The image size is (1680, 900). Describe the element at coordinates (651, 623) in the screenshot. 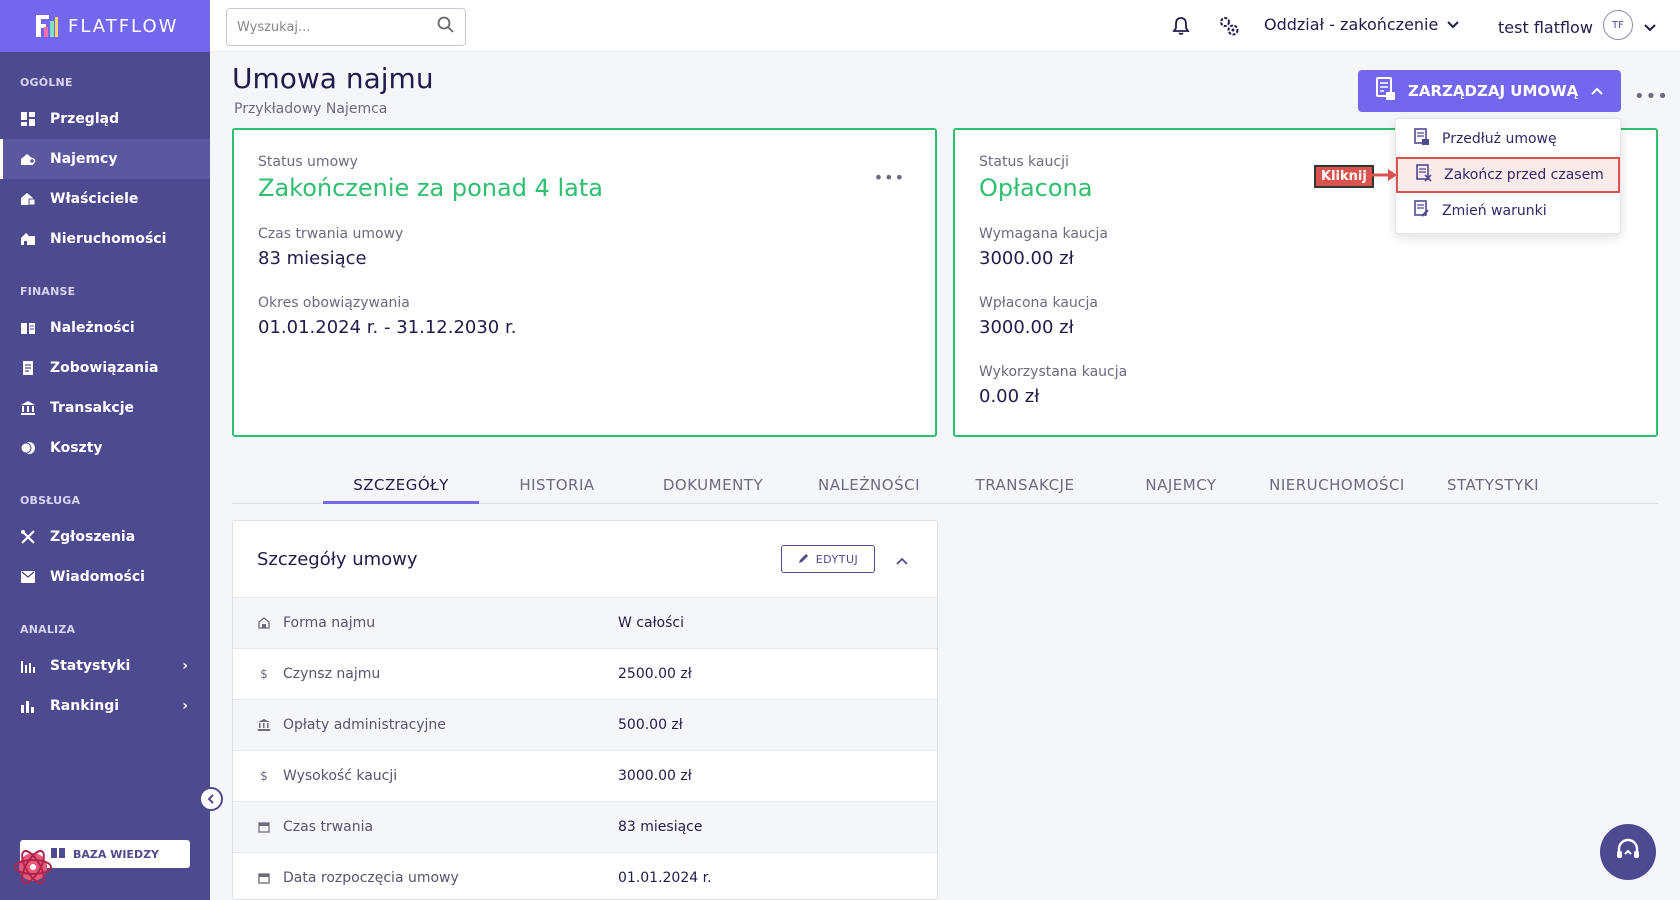

I see `detail-value: W całości` at that location.